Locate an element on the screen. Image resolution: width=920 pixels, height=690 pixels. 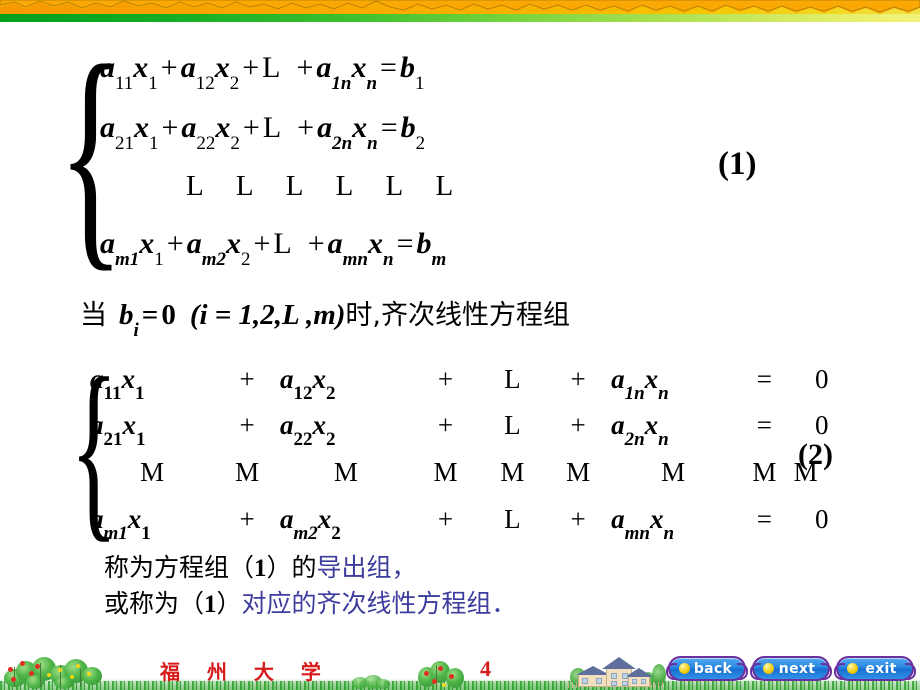
mid-bush-decoration is located at coordinates (444, 674).